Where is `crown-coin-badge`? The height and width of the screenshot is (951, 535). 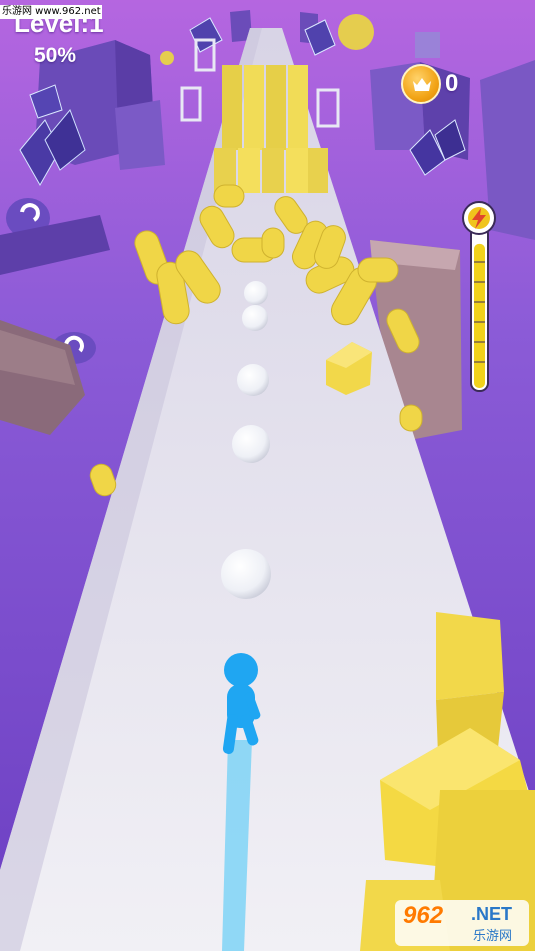 crown-coin-badge is located at coordinates (421, 84).